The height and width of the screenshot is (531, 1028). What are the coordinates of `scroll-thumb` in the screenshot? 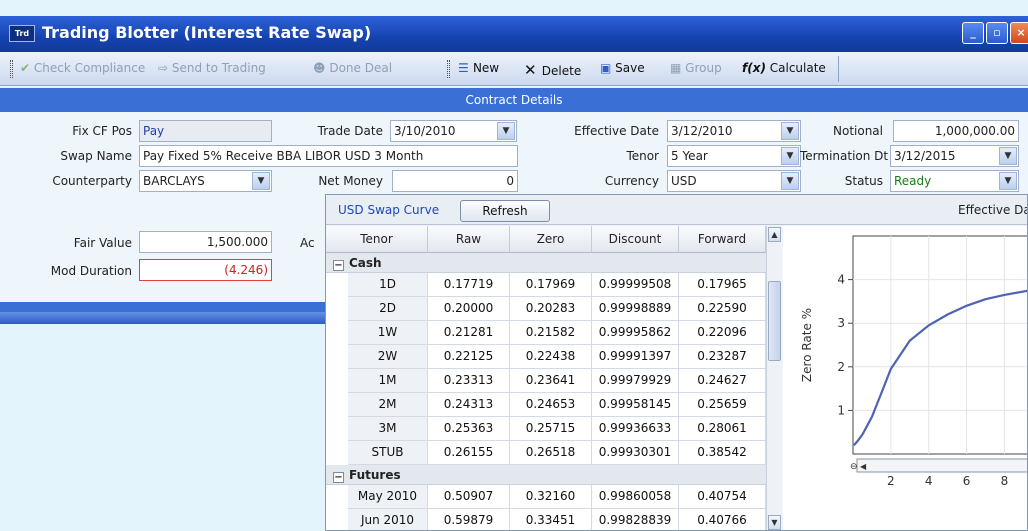 It's located at (774, 321).